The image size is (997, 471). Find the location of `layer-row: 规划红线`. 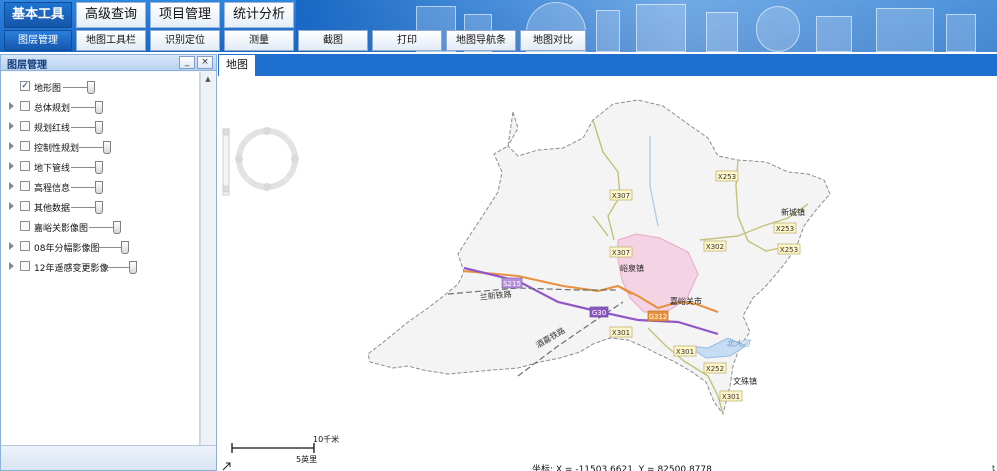

layer-row: 规划红线 is located at coordinates (99, 127).